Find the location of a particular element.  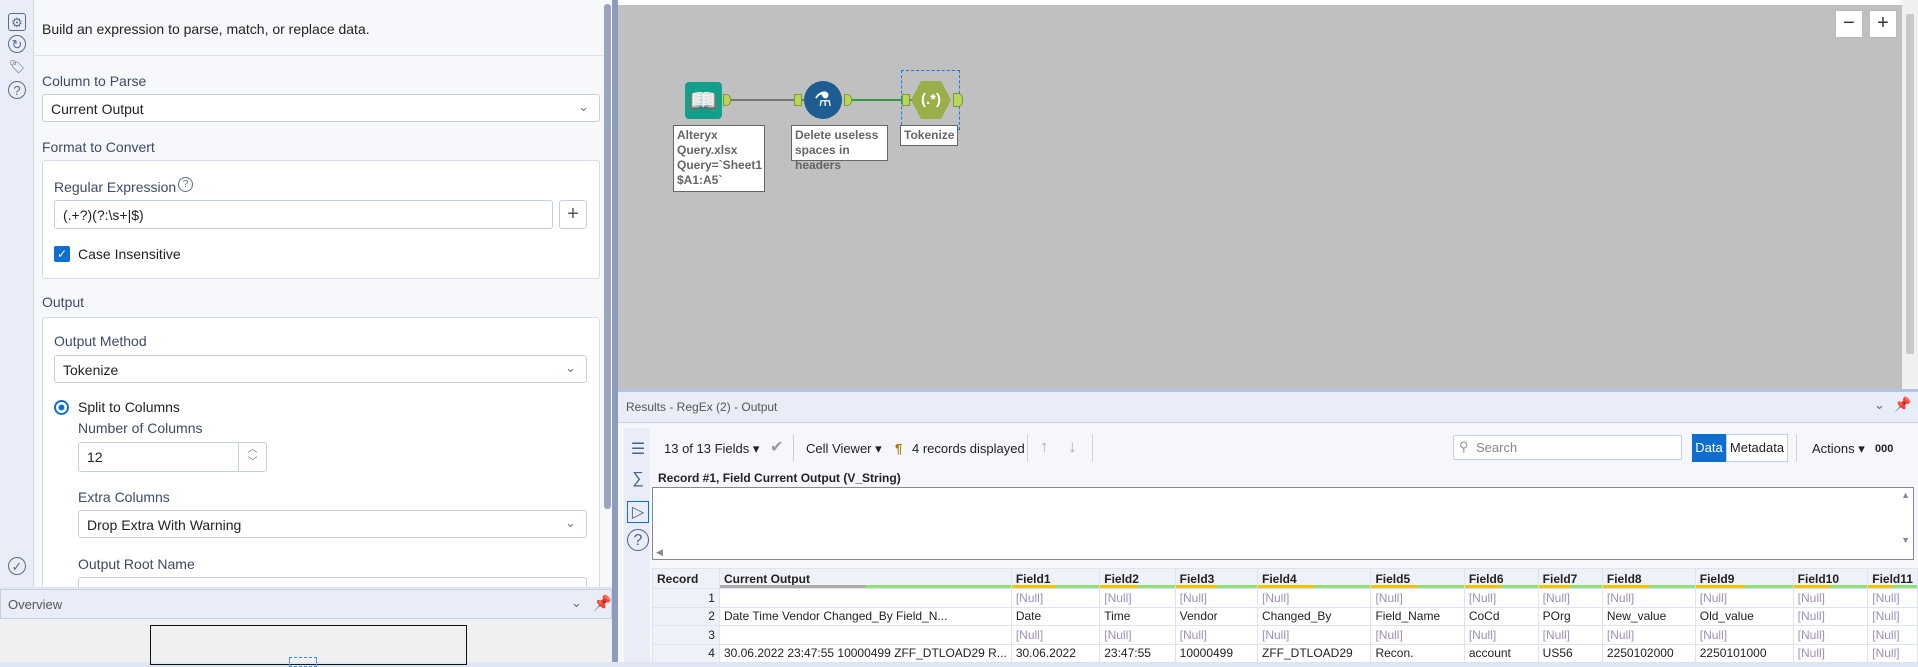

column-header: Field11 is located at coordinates (1892, 578).